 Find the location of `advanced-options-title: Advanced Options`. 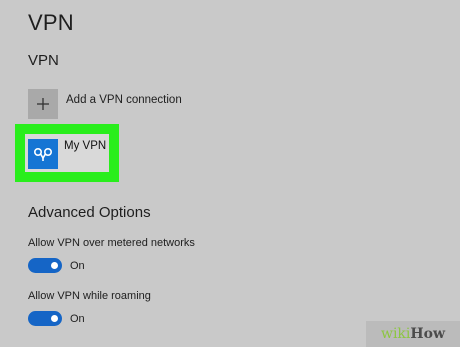

advanced-options-title: Advanced Options is located at coordinates (89, 212).